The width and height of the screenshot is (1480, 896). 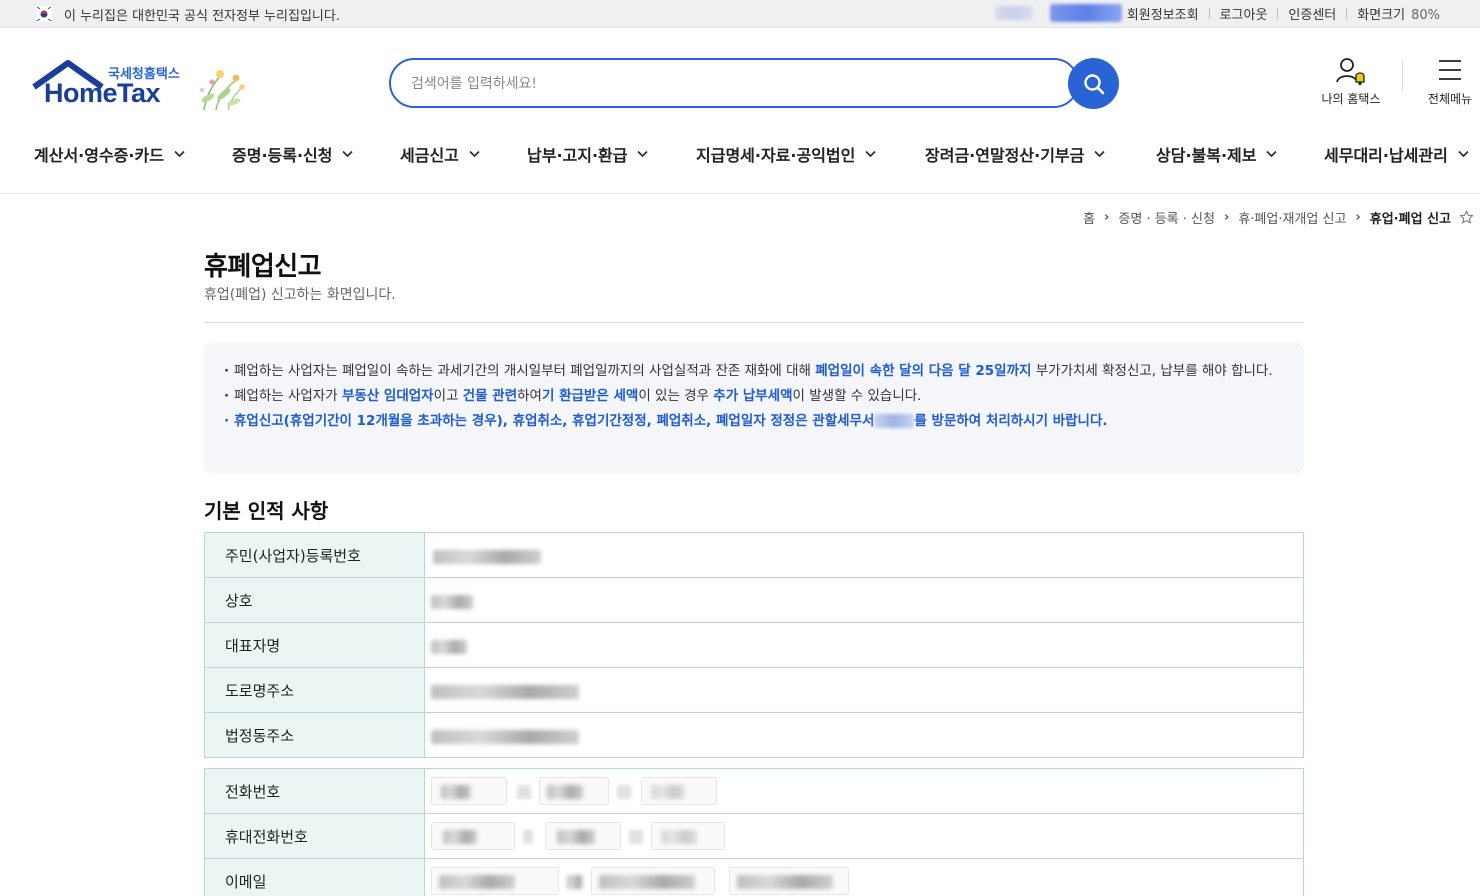 What do you see at coordinates (387, 396) in the screenshot?
I see `notice-highlight: 부동산 임대업자` at bounding box center [387, 396].